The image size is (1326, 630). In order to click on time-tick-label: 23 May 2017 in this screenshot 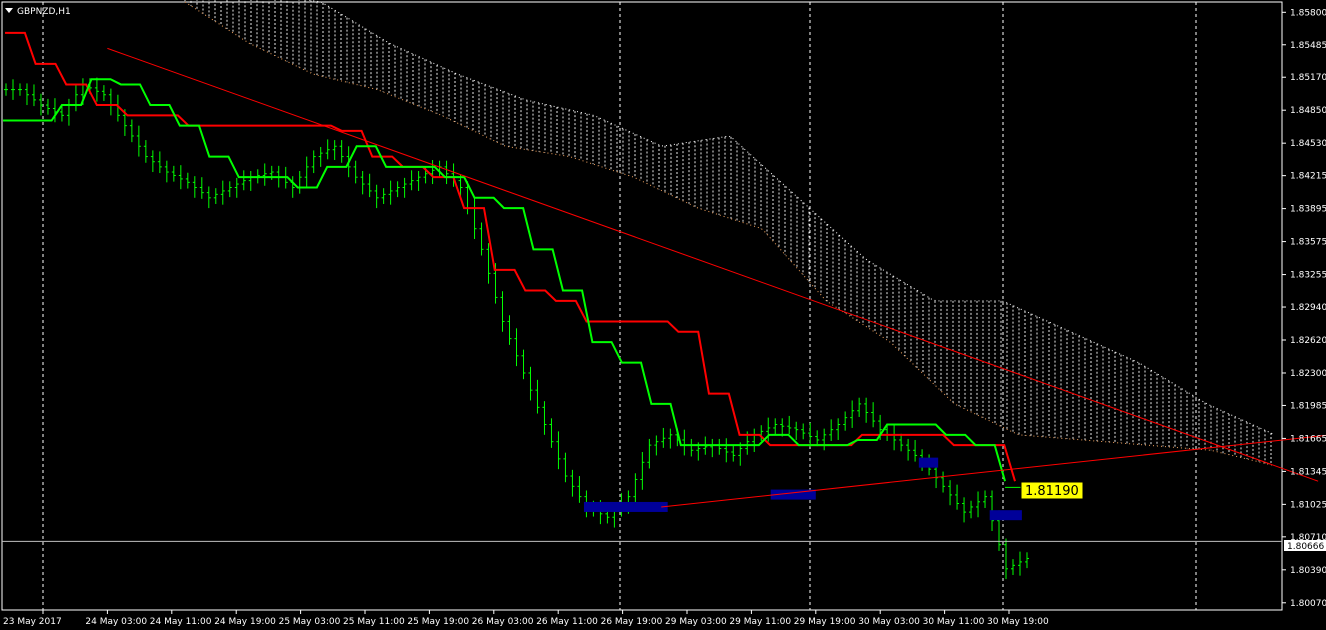, I will do `click(32, 622)`.